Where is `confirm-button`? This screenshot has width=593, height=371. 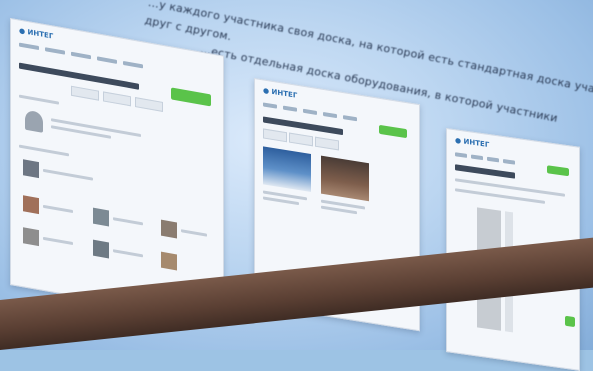 confirm-button is located at coordinates (570, 321).